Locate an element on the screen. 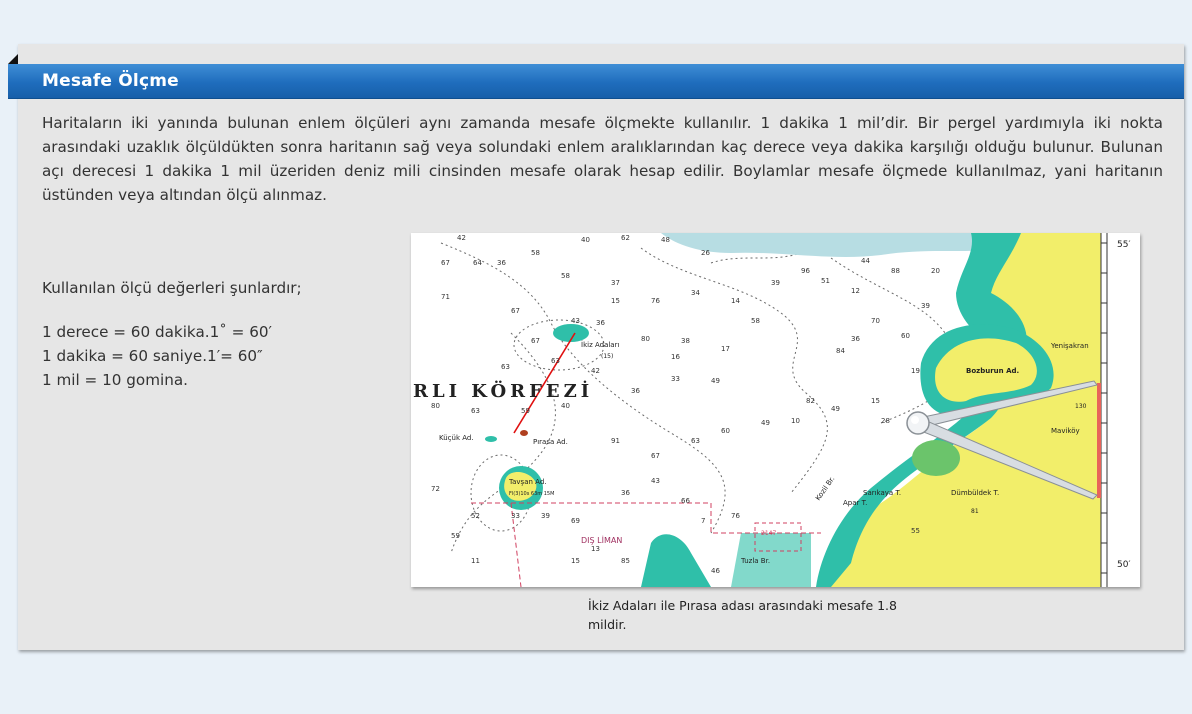 The image size is (1192, 714). depth-sounding: 51 is located at coordinates (825, 281).